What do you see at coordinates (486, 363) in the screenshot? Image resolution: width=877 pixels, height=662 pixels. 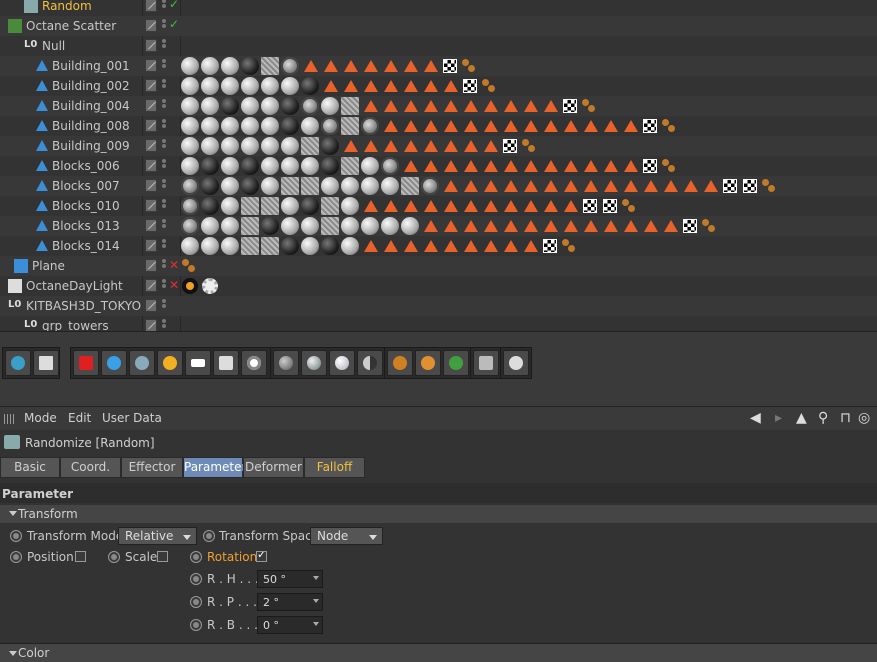 I see `shuffle-button` at bounding box center [486, 363].